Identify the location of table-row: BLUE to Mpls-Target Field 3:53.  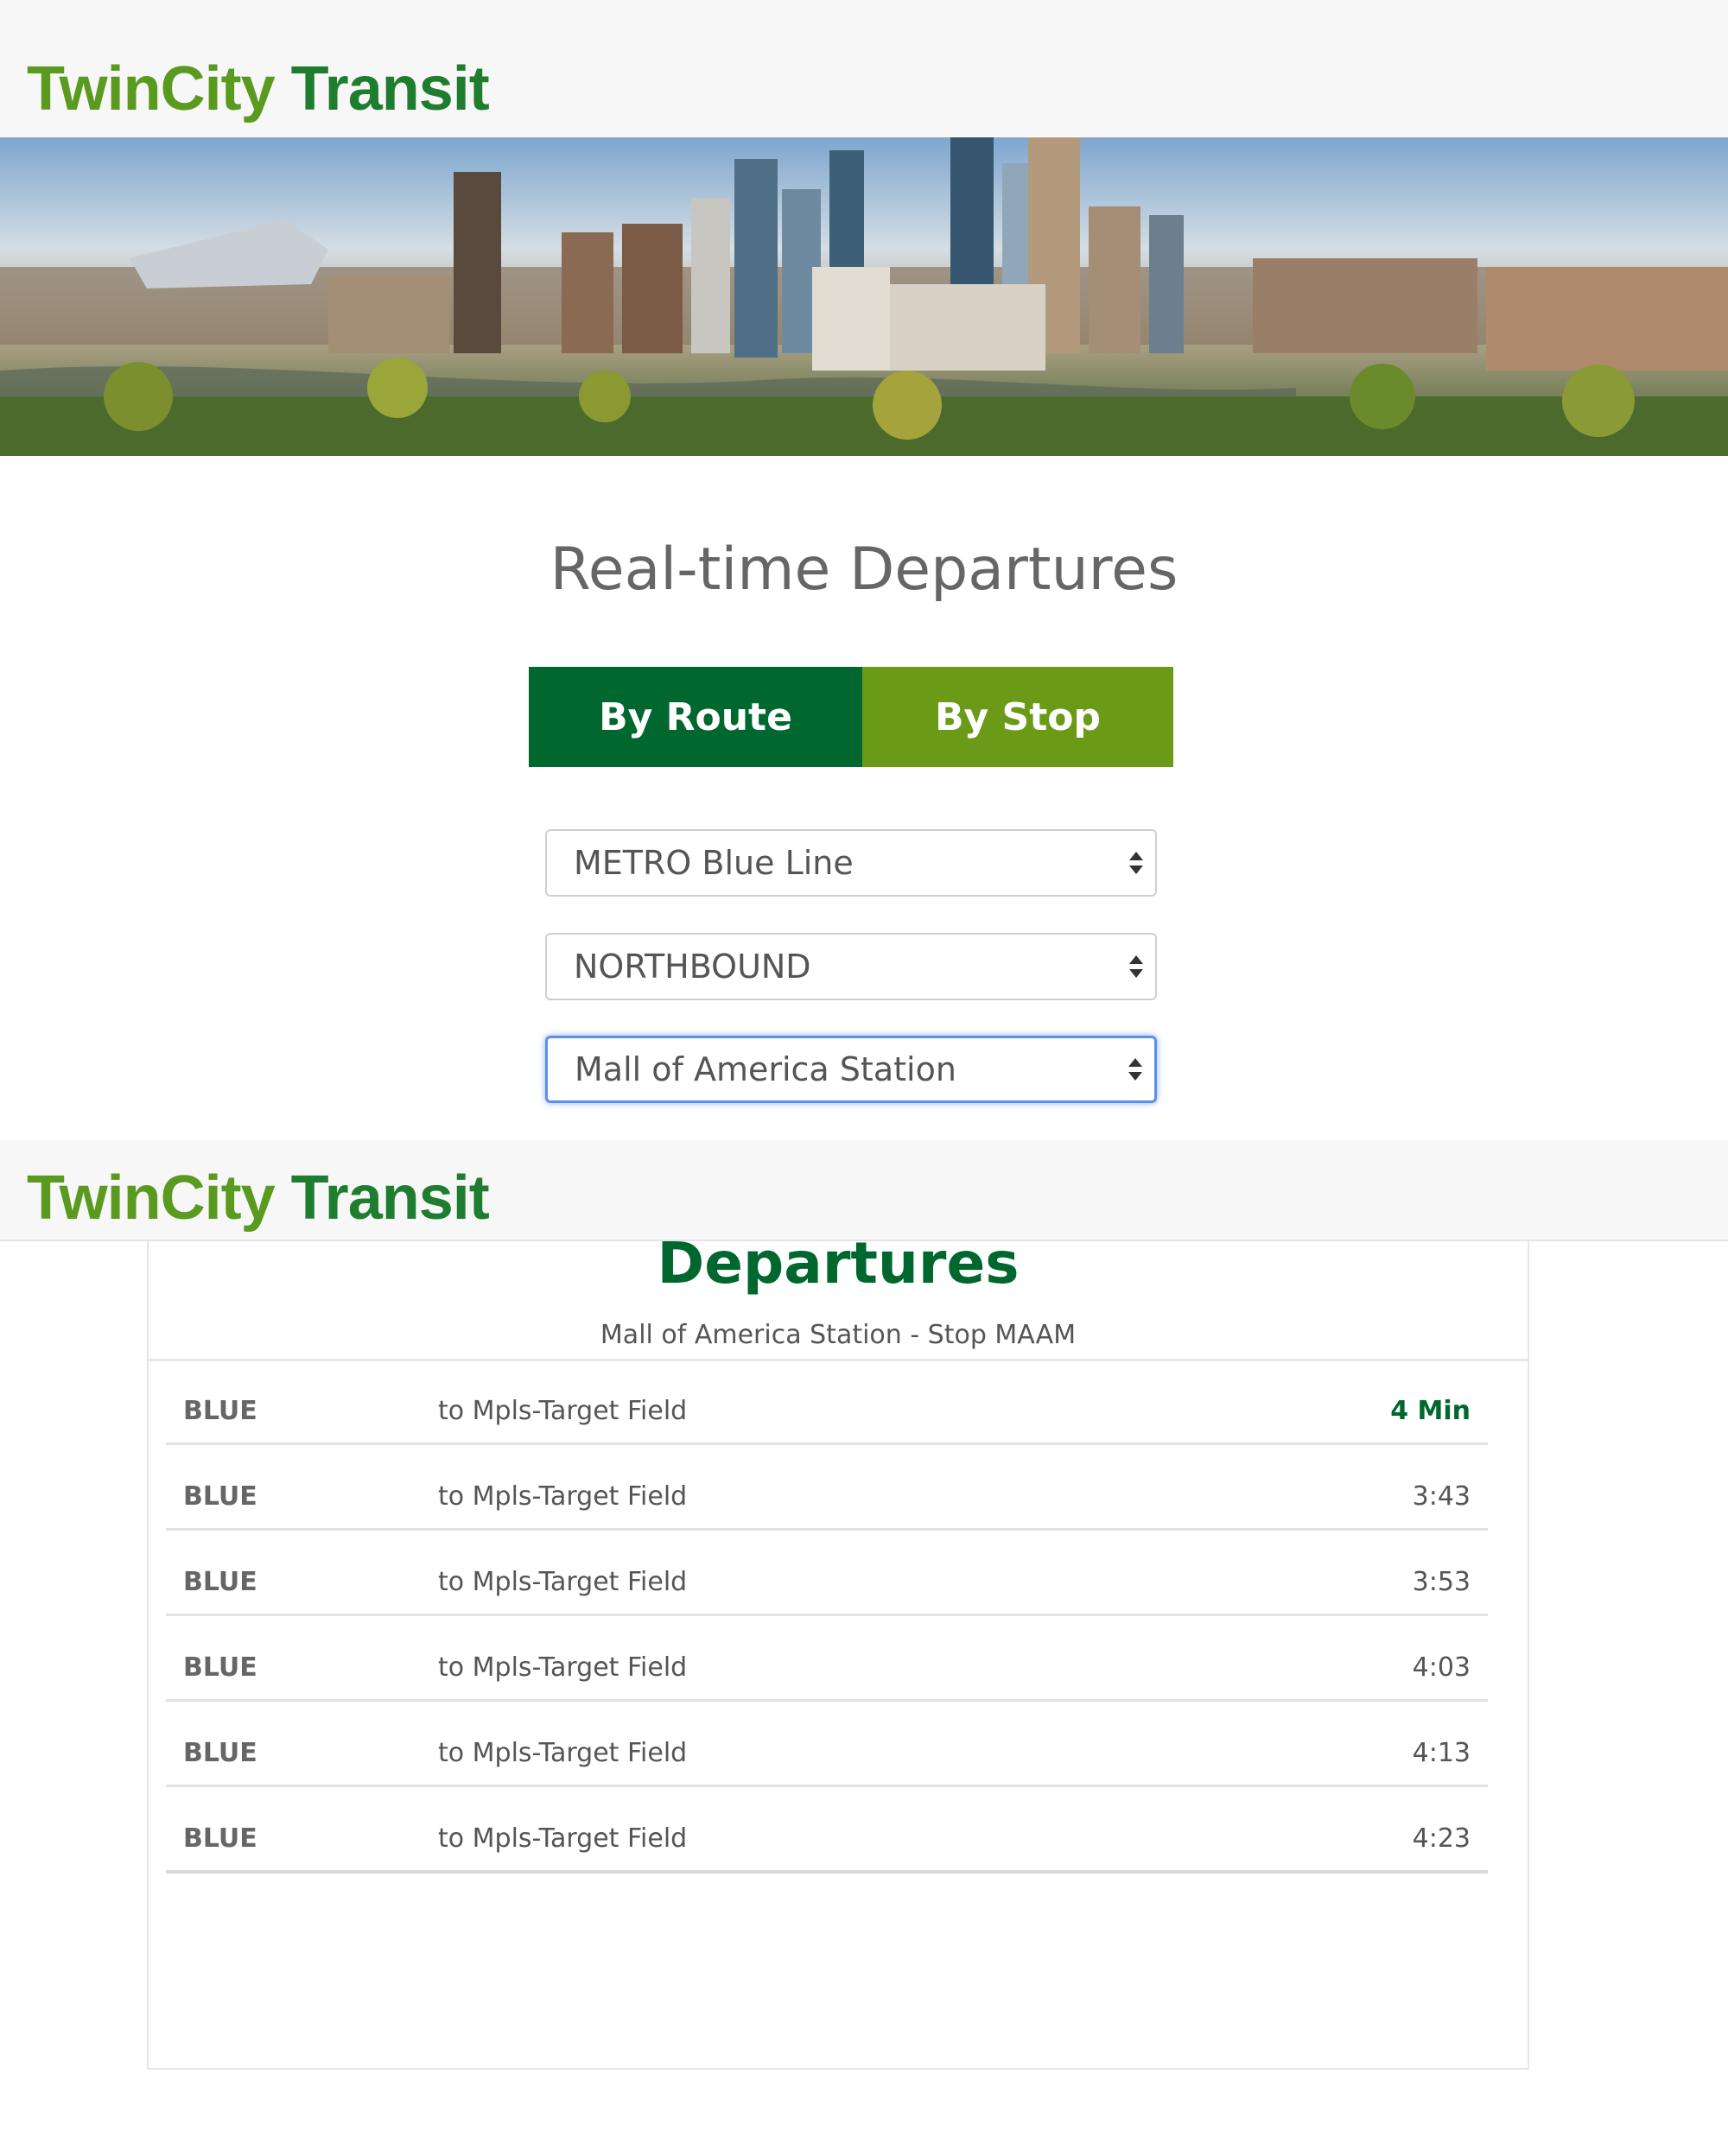
(827, 1573).